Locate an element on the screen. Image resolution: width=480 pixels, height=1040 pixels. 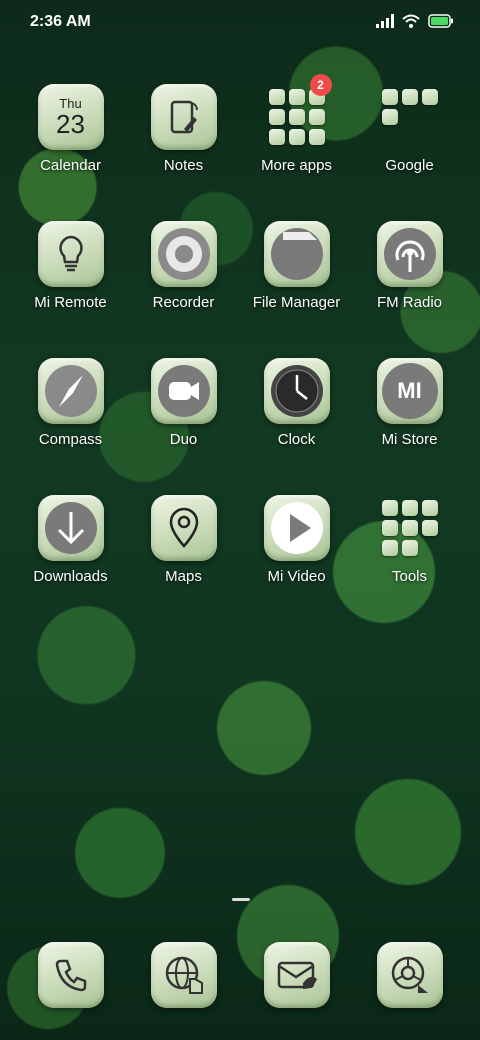
app-maps: Maps is located at coordinates (183, 540).